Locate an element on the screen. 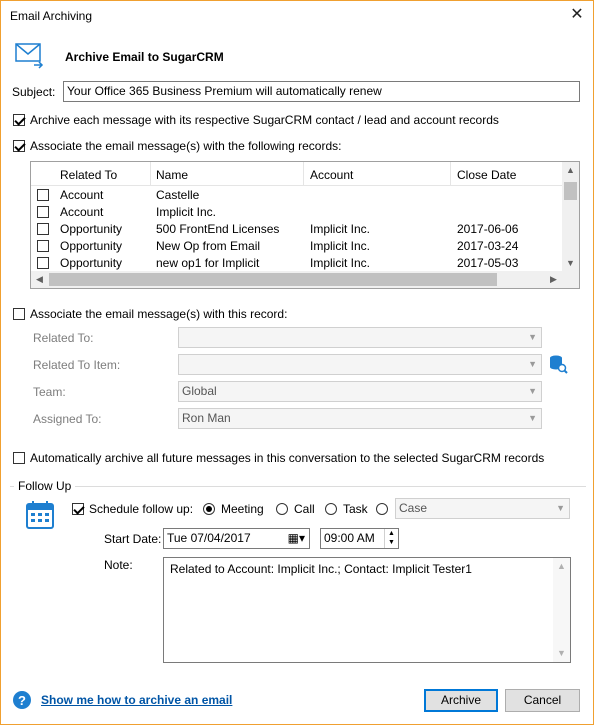 The image size is (594, 725). calendar-icon is located at coordinates (41, 515).